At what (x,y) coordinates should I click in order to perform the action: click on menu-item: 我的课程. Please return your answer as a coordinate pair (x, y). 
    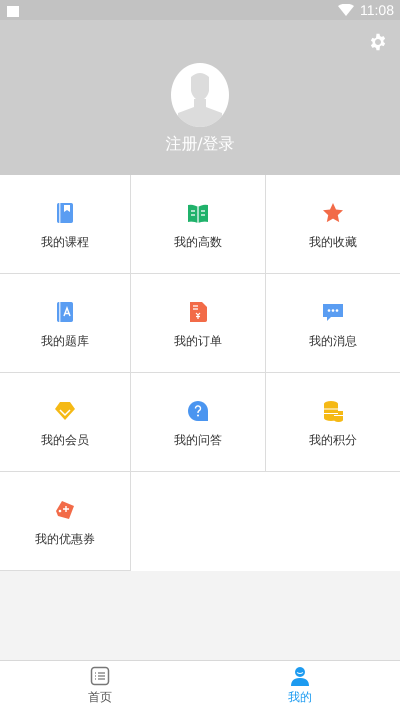
    Looking at the image, I should click on (65, 224).